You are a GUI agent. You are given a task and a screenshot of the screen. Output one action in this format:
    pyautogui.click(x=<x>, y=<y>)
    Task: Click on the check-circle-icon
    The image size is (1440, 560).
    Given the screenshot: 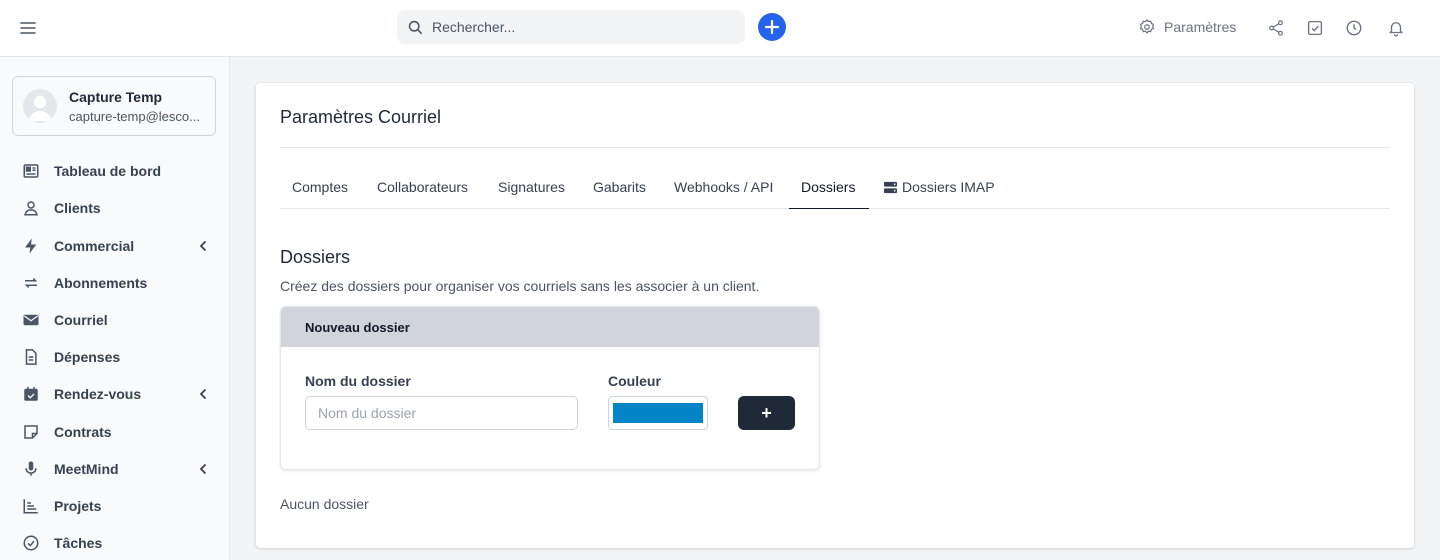 What is the action you would take?
    pyautogui.click(x=31, y=543)
    